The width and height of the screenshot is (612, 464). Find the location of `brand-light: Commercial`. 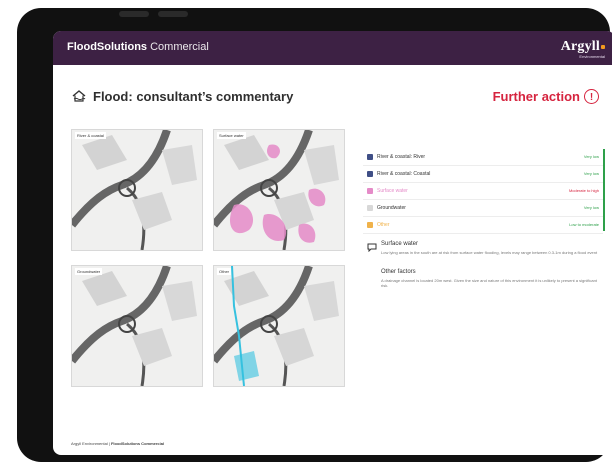

brand-light: Commercial is located at coordinates (179, 47).